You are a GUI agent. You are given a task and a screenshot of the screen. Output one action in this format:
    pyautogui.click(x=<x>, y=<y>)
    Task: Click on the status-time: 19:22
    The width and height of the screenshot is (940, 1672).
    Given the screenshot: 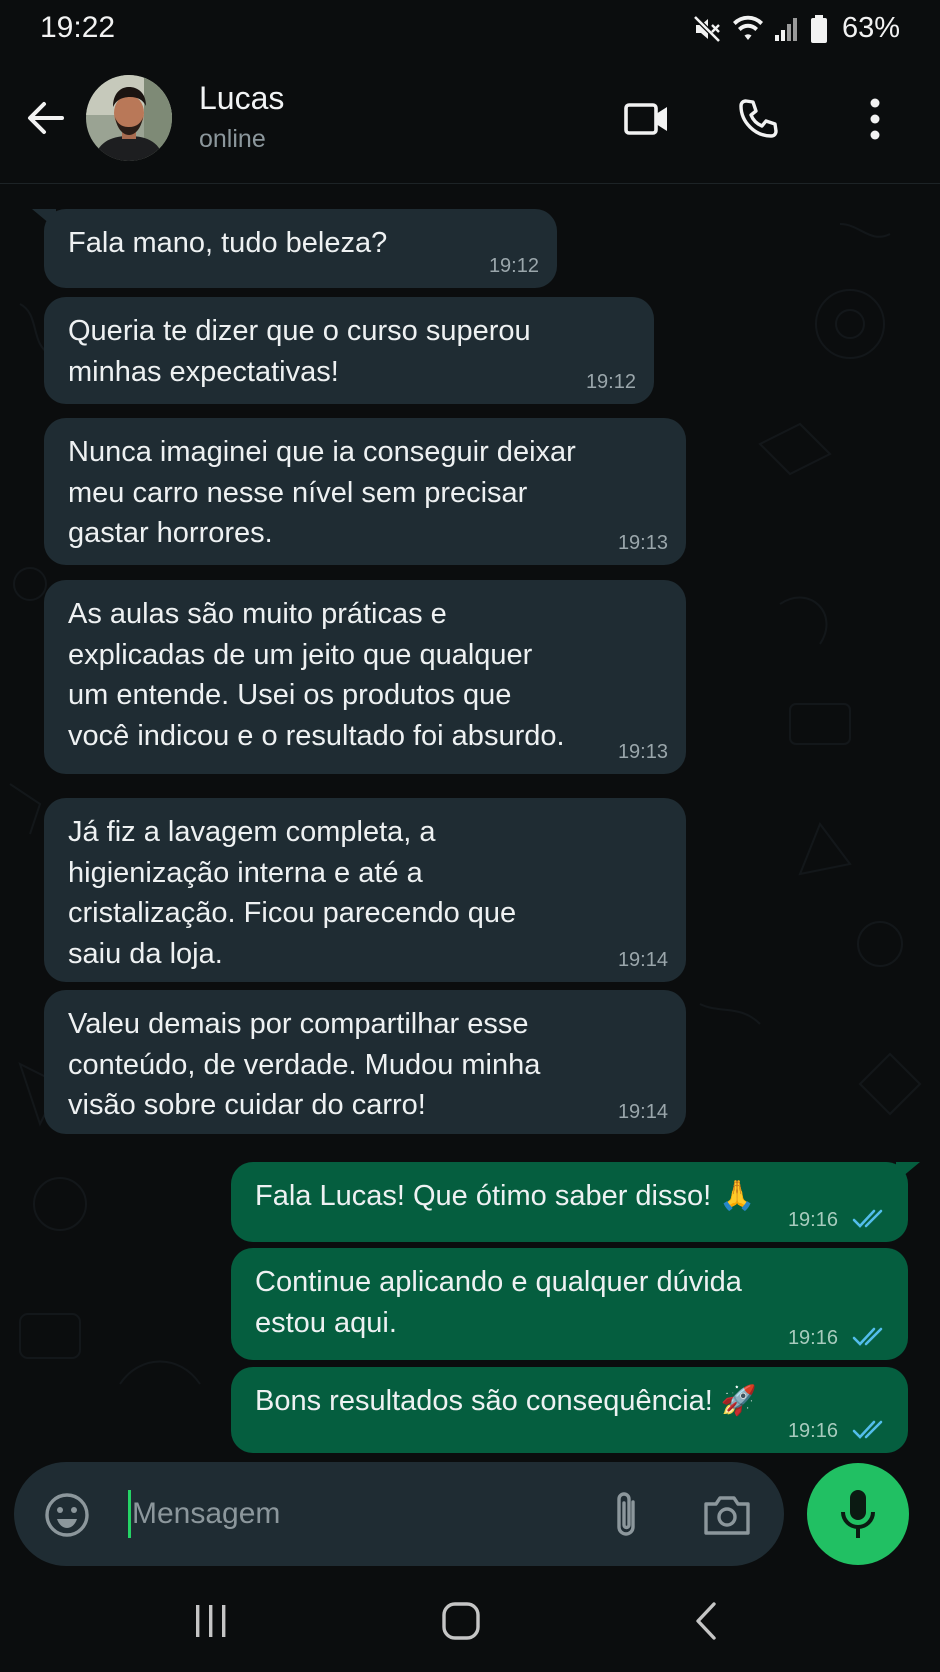 What is the action you would take?
    pyautogui.click(x=78, y=27)
    